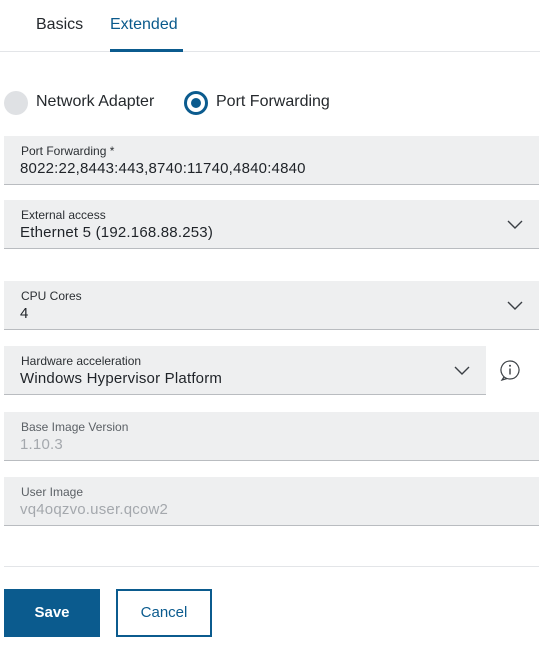 The height and width of the screenshot is (650, 559). What do you see at coordinates (510, 370) in the screenshot?
I see `info-icon` at bounding box center [510, 370].